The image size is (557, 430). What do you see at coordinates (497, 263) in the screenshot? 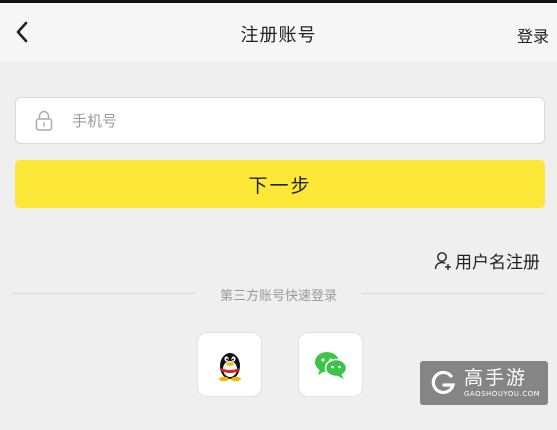
I see `username-register-label: 用户名注册` at bounding box center [497, 263].